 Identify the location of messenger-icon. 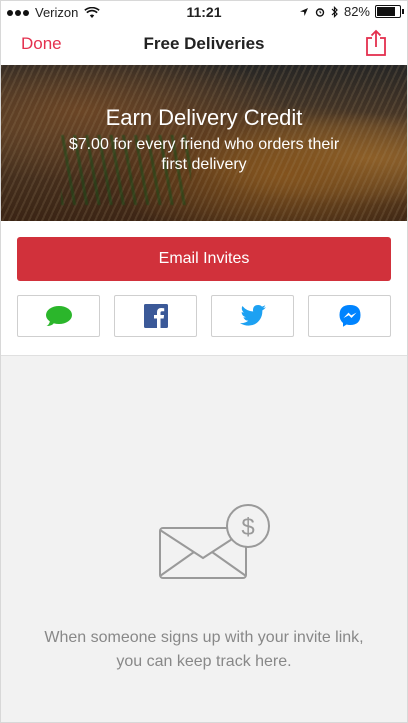
(349, 316).